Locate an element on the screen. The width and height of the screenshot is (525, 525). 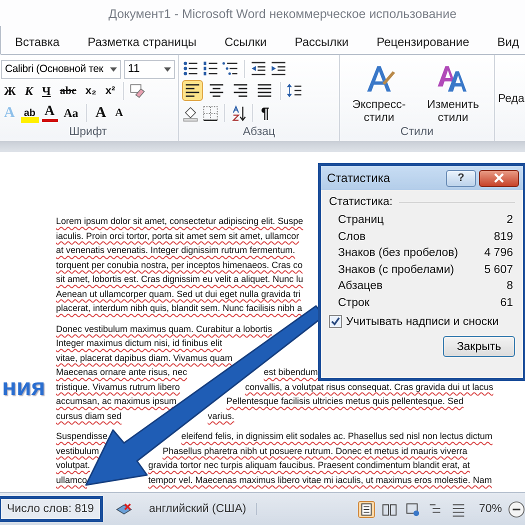
ribbon-tab: Вид is located at coordinates (504, 42).